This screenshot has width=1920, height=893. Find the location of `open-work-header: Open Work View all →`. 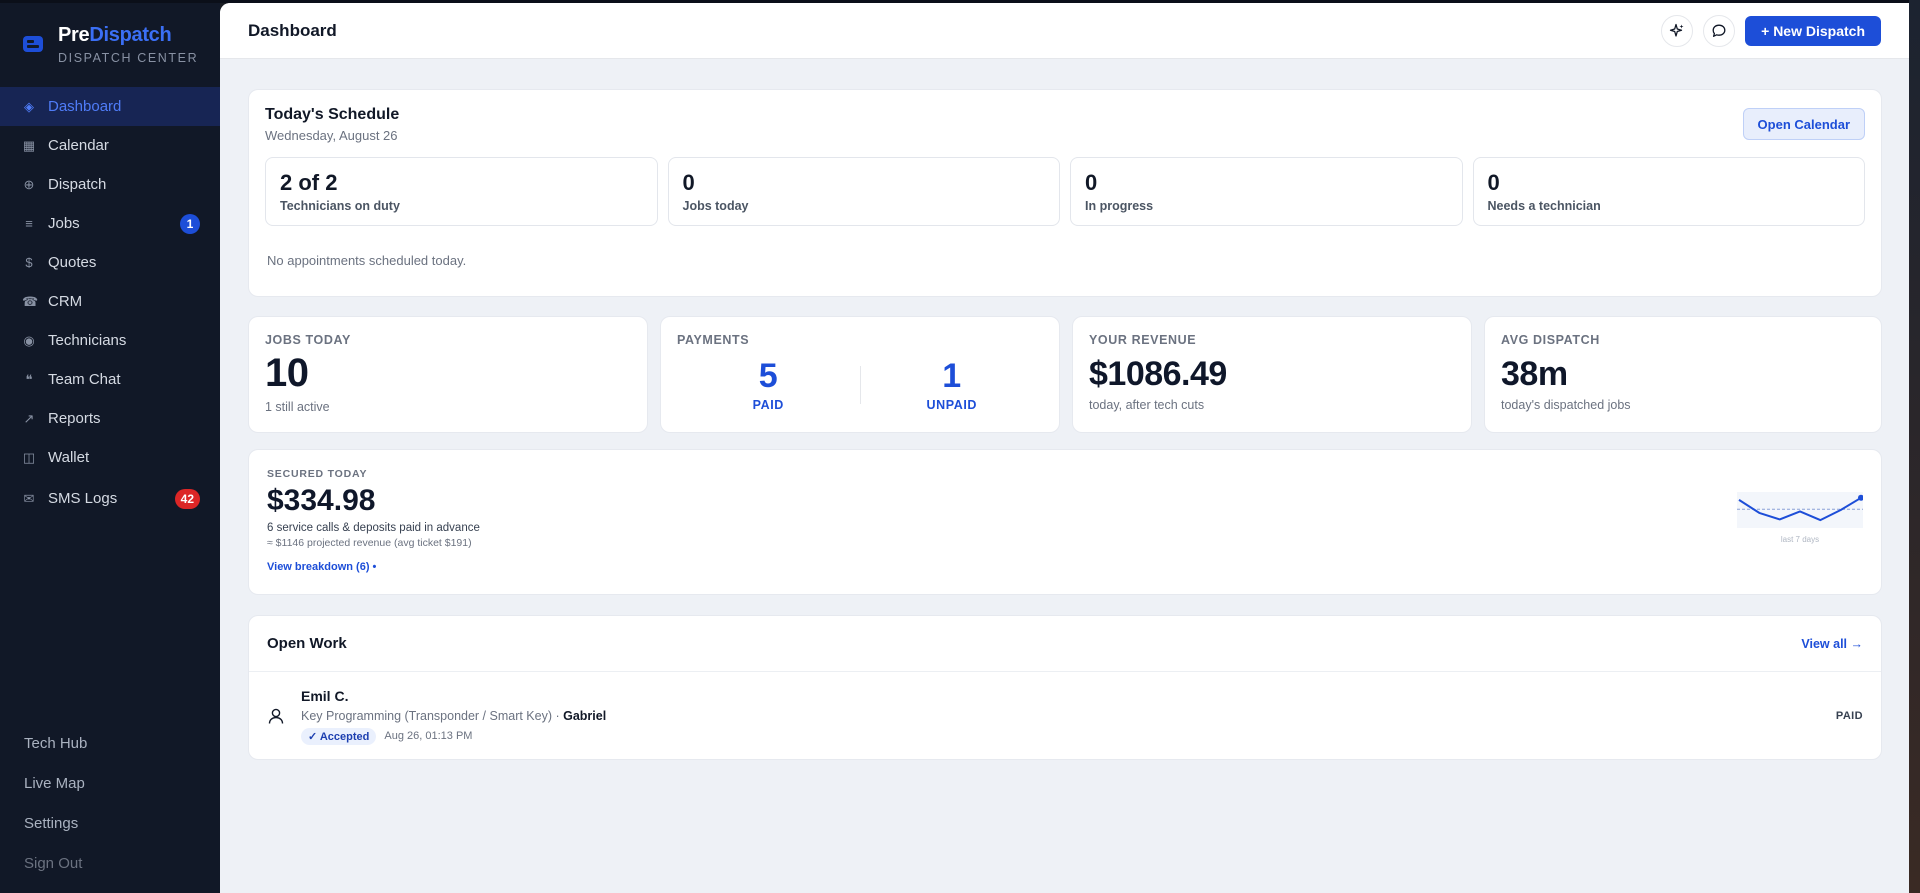

open-work-header: Open Work View all → is located at coordinates (1065, 644).